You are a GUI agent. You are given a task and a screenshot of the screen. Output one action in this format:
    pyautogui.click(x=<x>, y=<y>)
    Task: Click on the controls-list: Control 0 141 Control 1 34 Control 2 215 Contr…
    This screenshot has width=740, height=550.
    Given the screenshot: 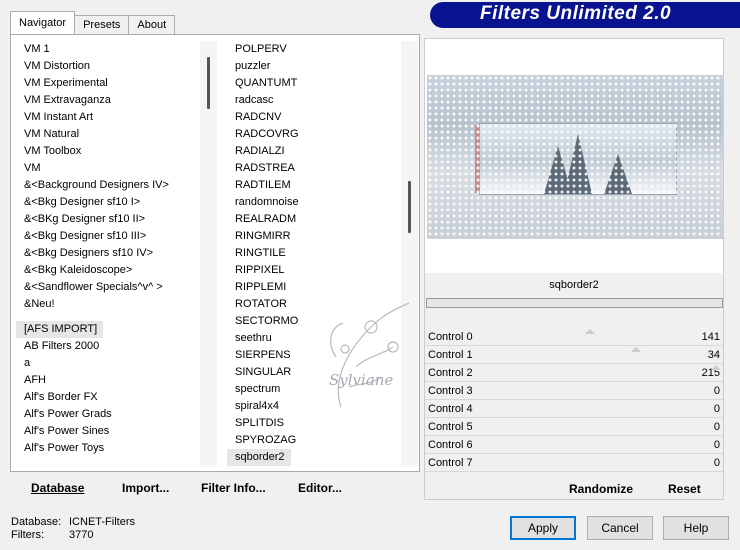 What is the action you would take?
    pyautogui.click(x=574, y=400)
    